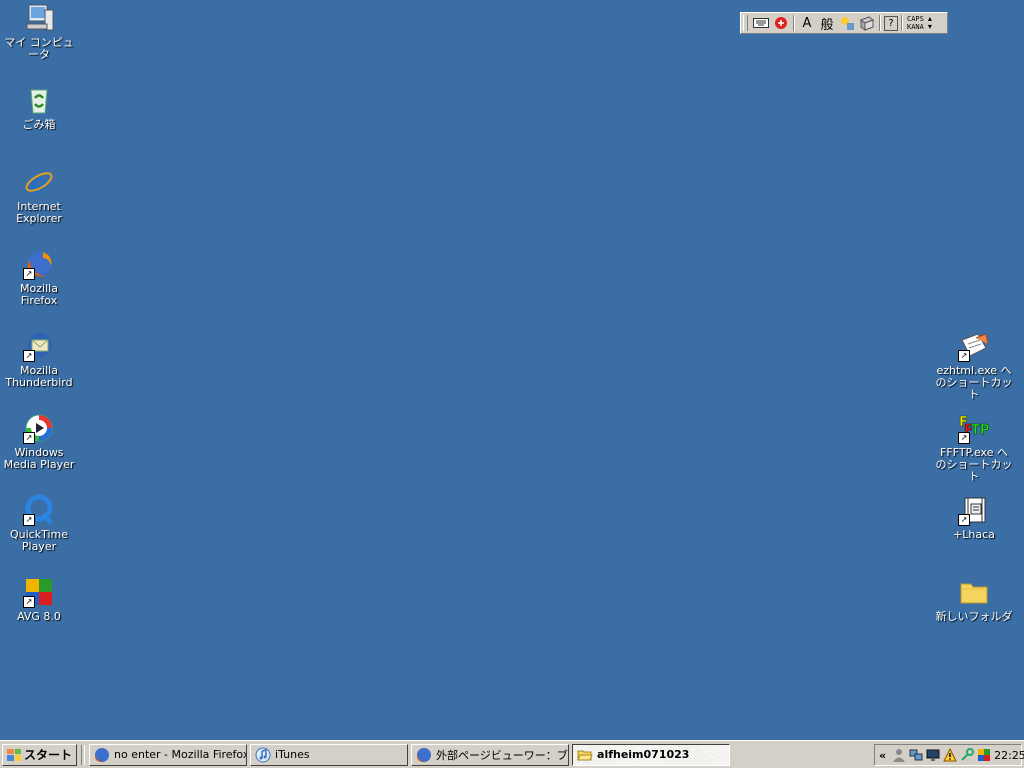 This screenshot has height=768, width=1024. Describe the element at coordinates (643, 754) in the screenshot. I see `task-label: alfheim071023` at that location.